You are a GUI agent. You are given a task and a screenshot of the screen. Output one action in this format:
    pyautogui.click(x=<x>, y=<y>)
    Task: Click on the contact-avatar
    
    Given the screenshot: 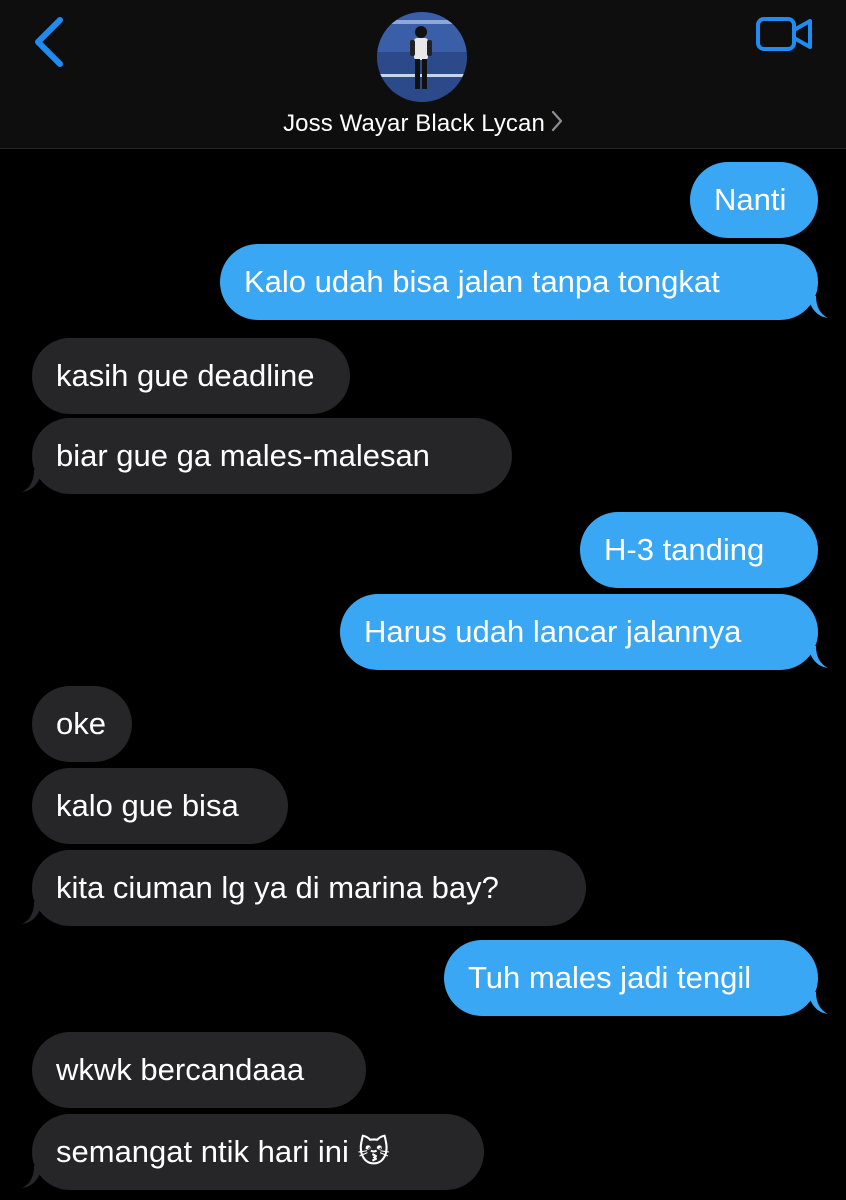 What is the action you would take?
    pyautogui.click(x=422, y=57)
    